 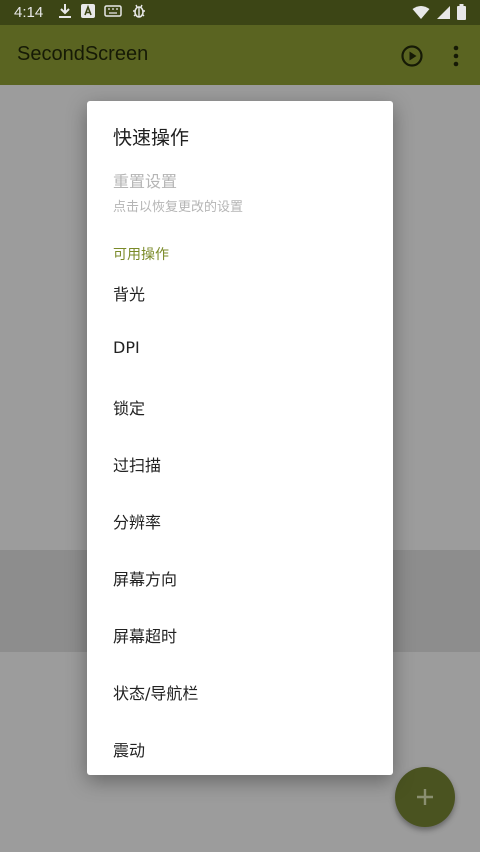 What do you see at coordinates (240, 349) in the screenshot?
I see `option-dpi: DPI` at bounding box center [240, 349].